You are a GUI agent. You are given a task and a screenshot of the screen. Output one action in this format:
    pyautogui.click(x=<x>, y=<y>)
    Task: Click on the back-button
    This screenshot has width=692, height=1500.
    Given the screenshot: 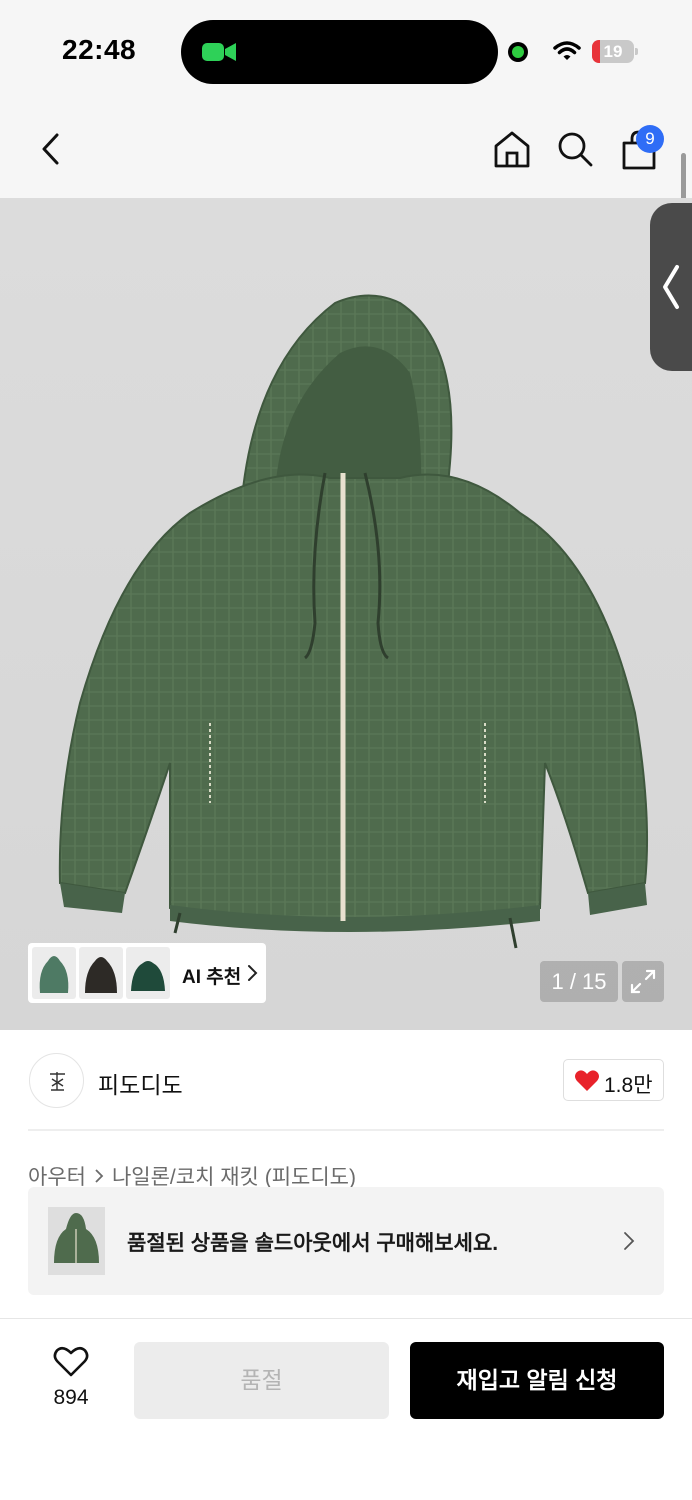 What is the action you would take?
    pyautogui.click(x=50, y=149)
    